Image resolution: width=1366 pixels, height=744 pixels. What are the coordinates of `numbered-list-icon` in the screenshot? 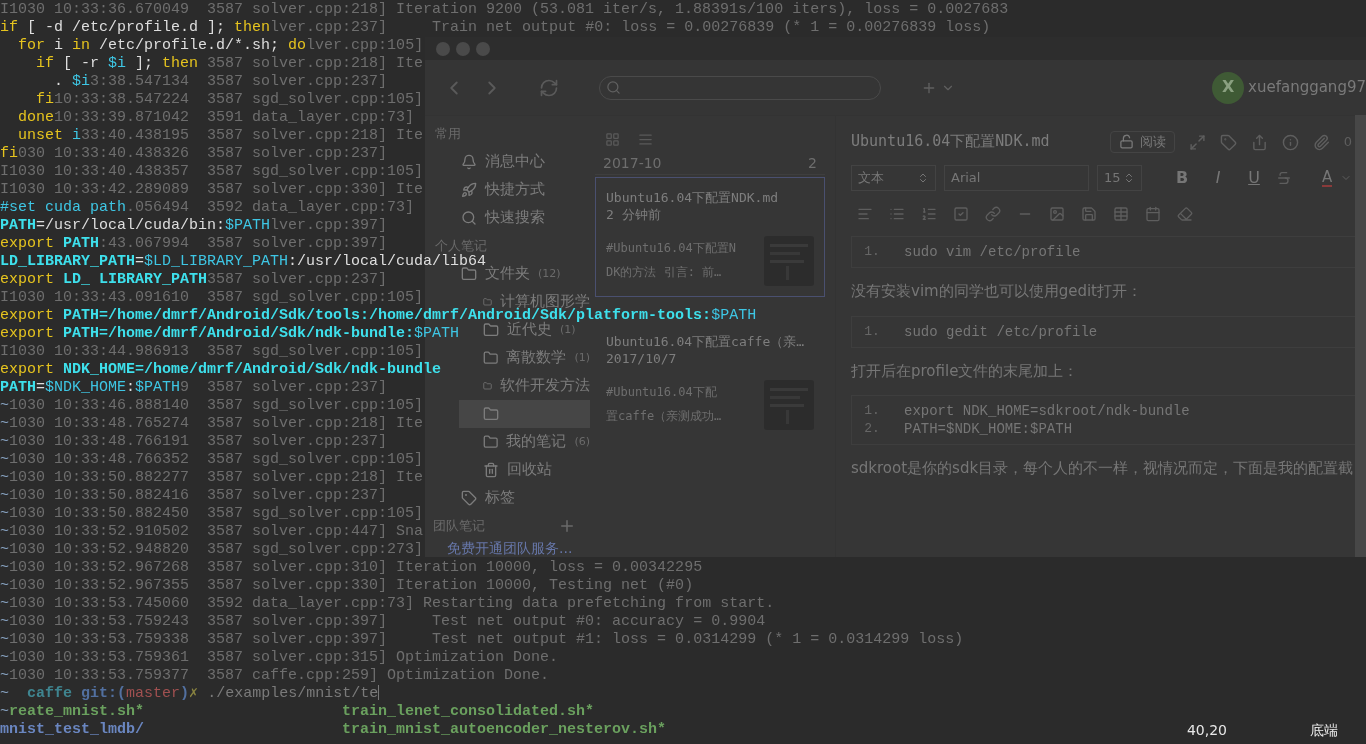 It's located at (929, 214).